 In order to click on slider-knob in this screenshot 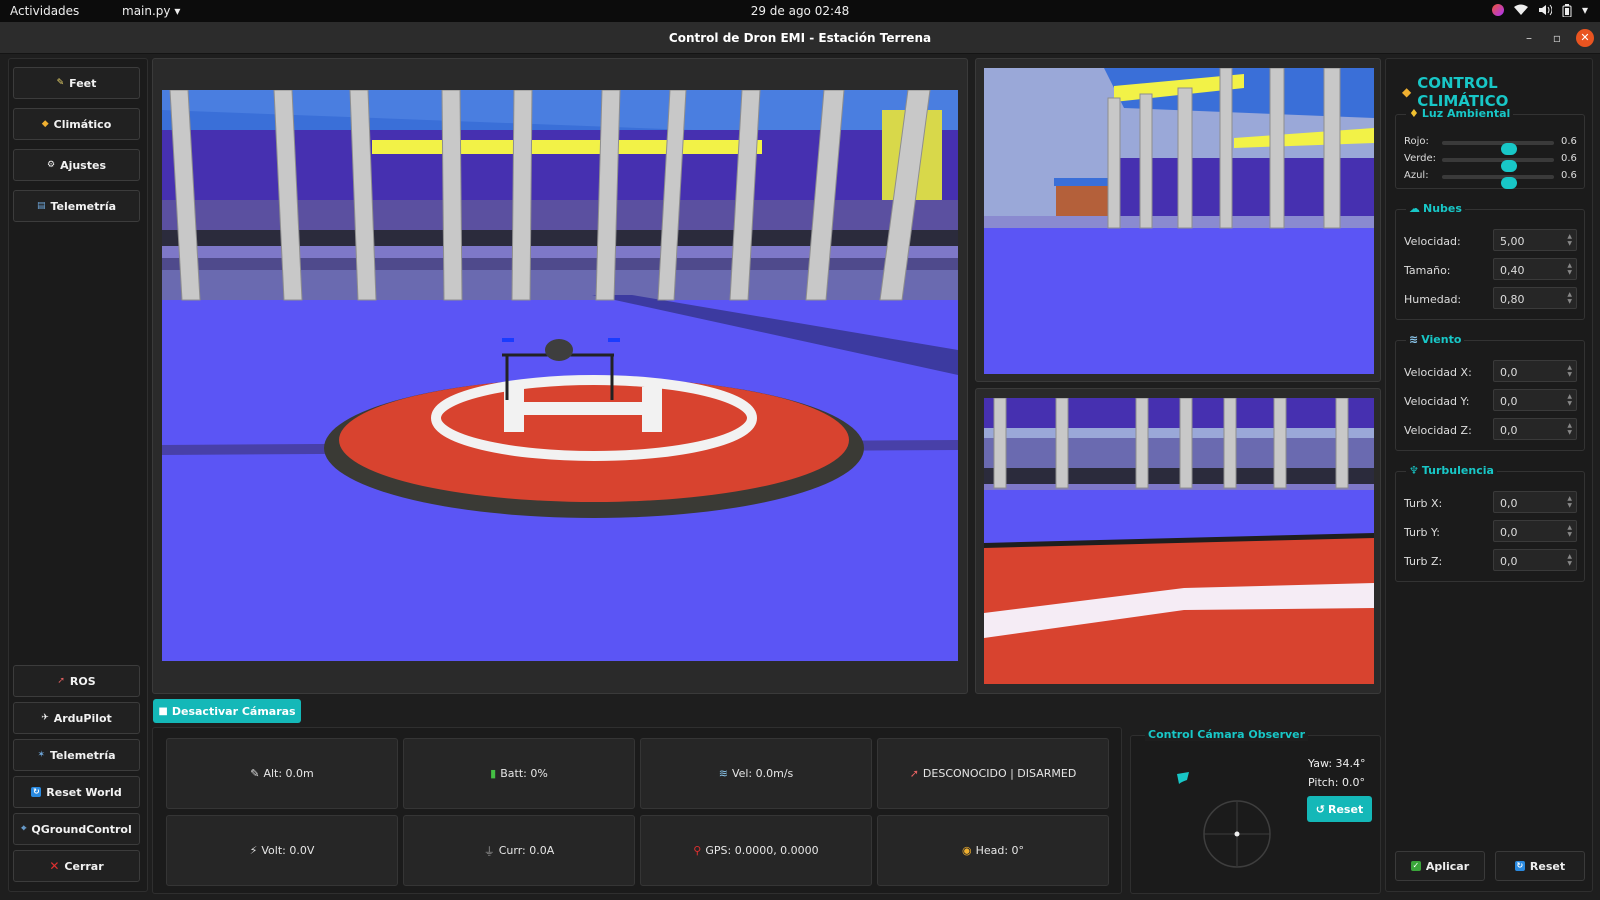, I will do `click(1509, 183)`.